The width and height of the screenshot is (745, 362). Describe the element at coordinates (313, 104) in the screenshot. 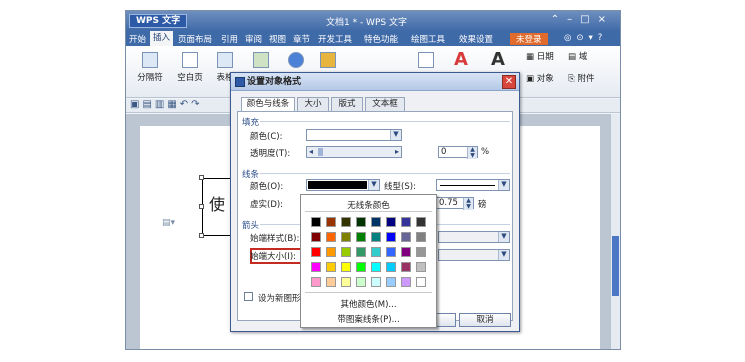

I see `tab-size: 大小` at that location.